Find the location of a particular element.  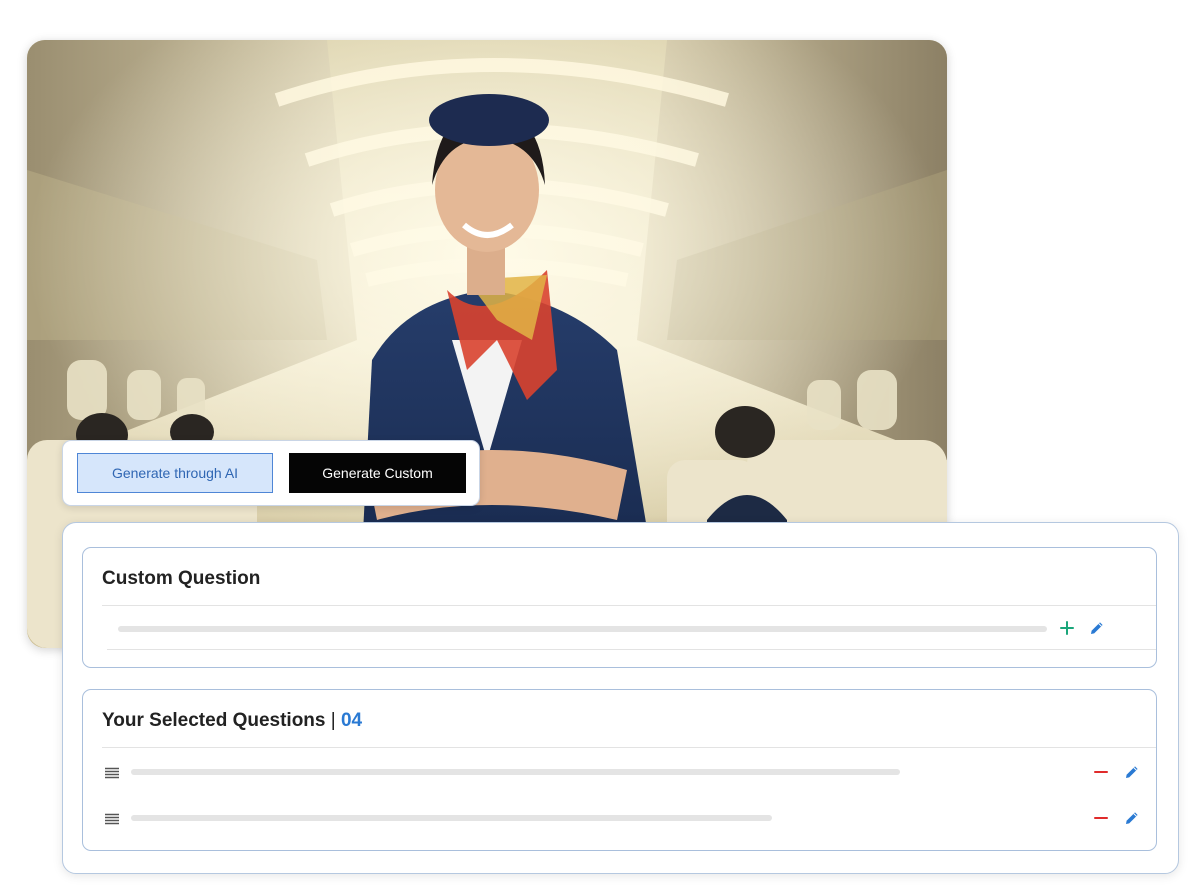

generate-through-ai-button: Generate through AI is located at coordinates (175, 473).